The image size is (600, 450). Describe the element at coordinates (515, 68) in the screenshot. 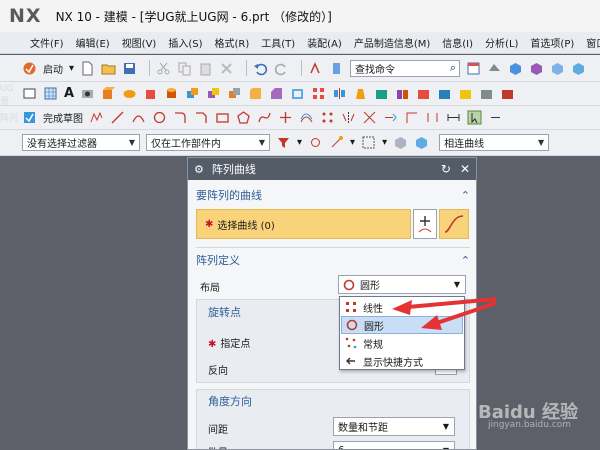

I see `view-cube-icon` at that location.